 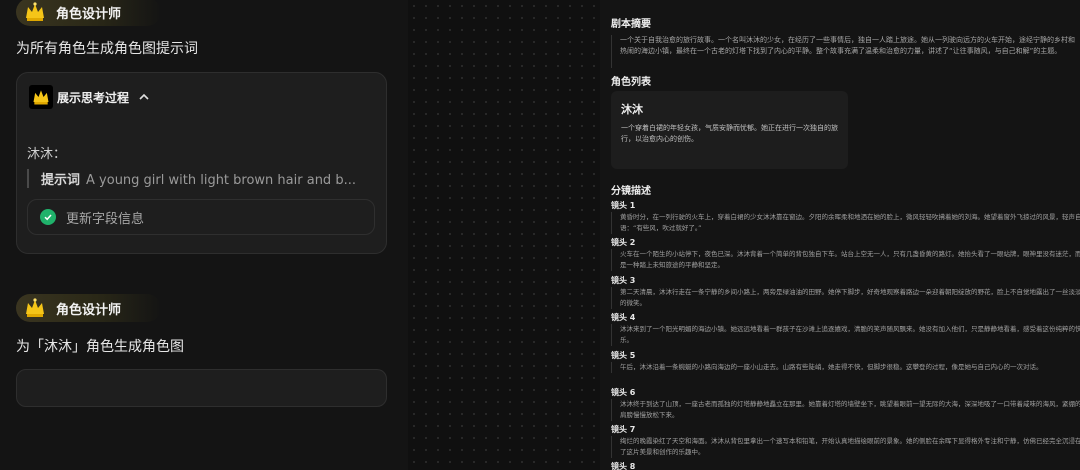 I want to click on shot-heading: 镜头 3, so click(x=623, y=280).